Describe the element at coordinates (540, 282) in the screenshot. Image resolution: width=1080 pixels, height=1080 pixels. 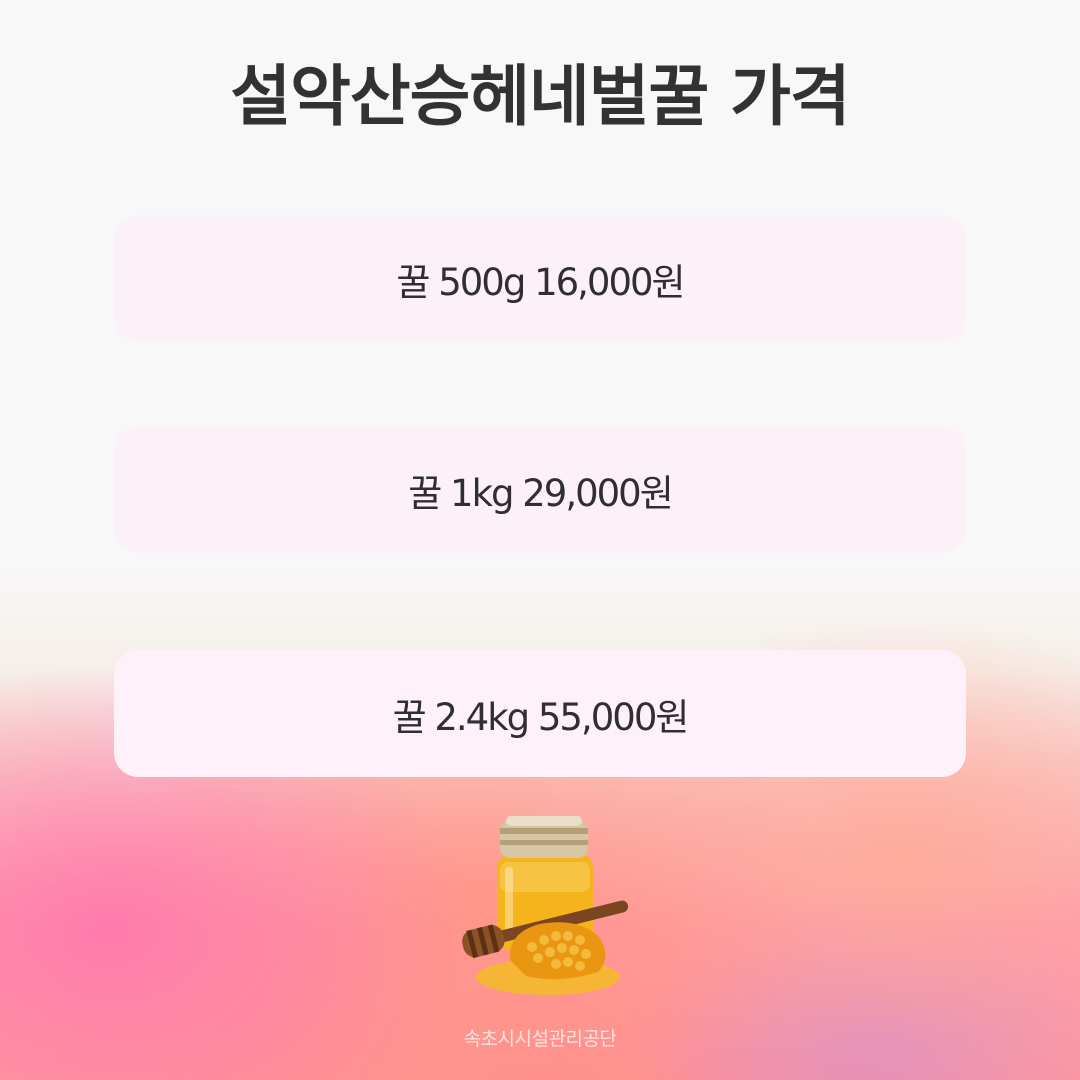
I see `price-label-500g: 꿀 500g 16,000원` at that location.